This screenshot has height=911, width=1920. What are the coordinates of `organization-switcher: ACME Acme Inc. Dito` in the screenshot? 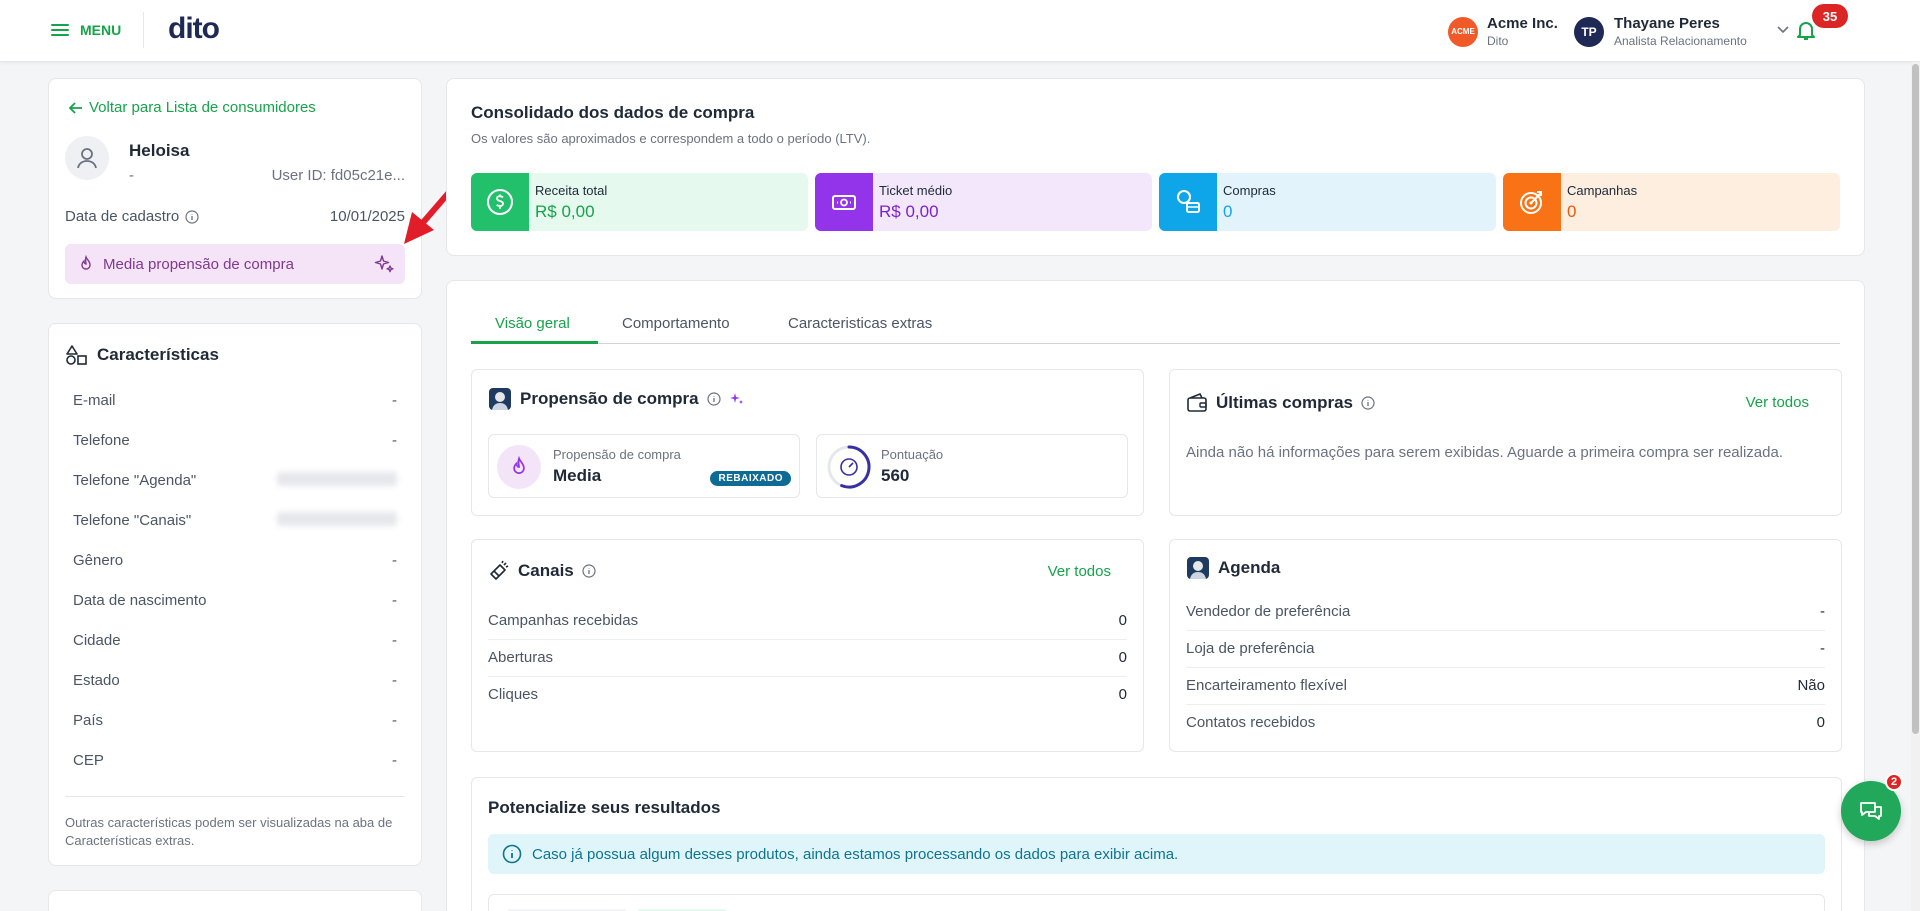 It's located at (1503, 31).